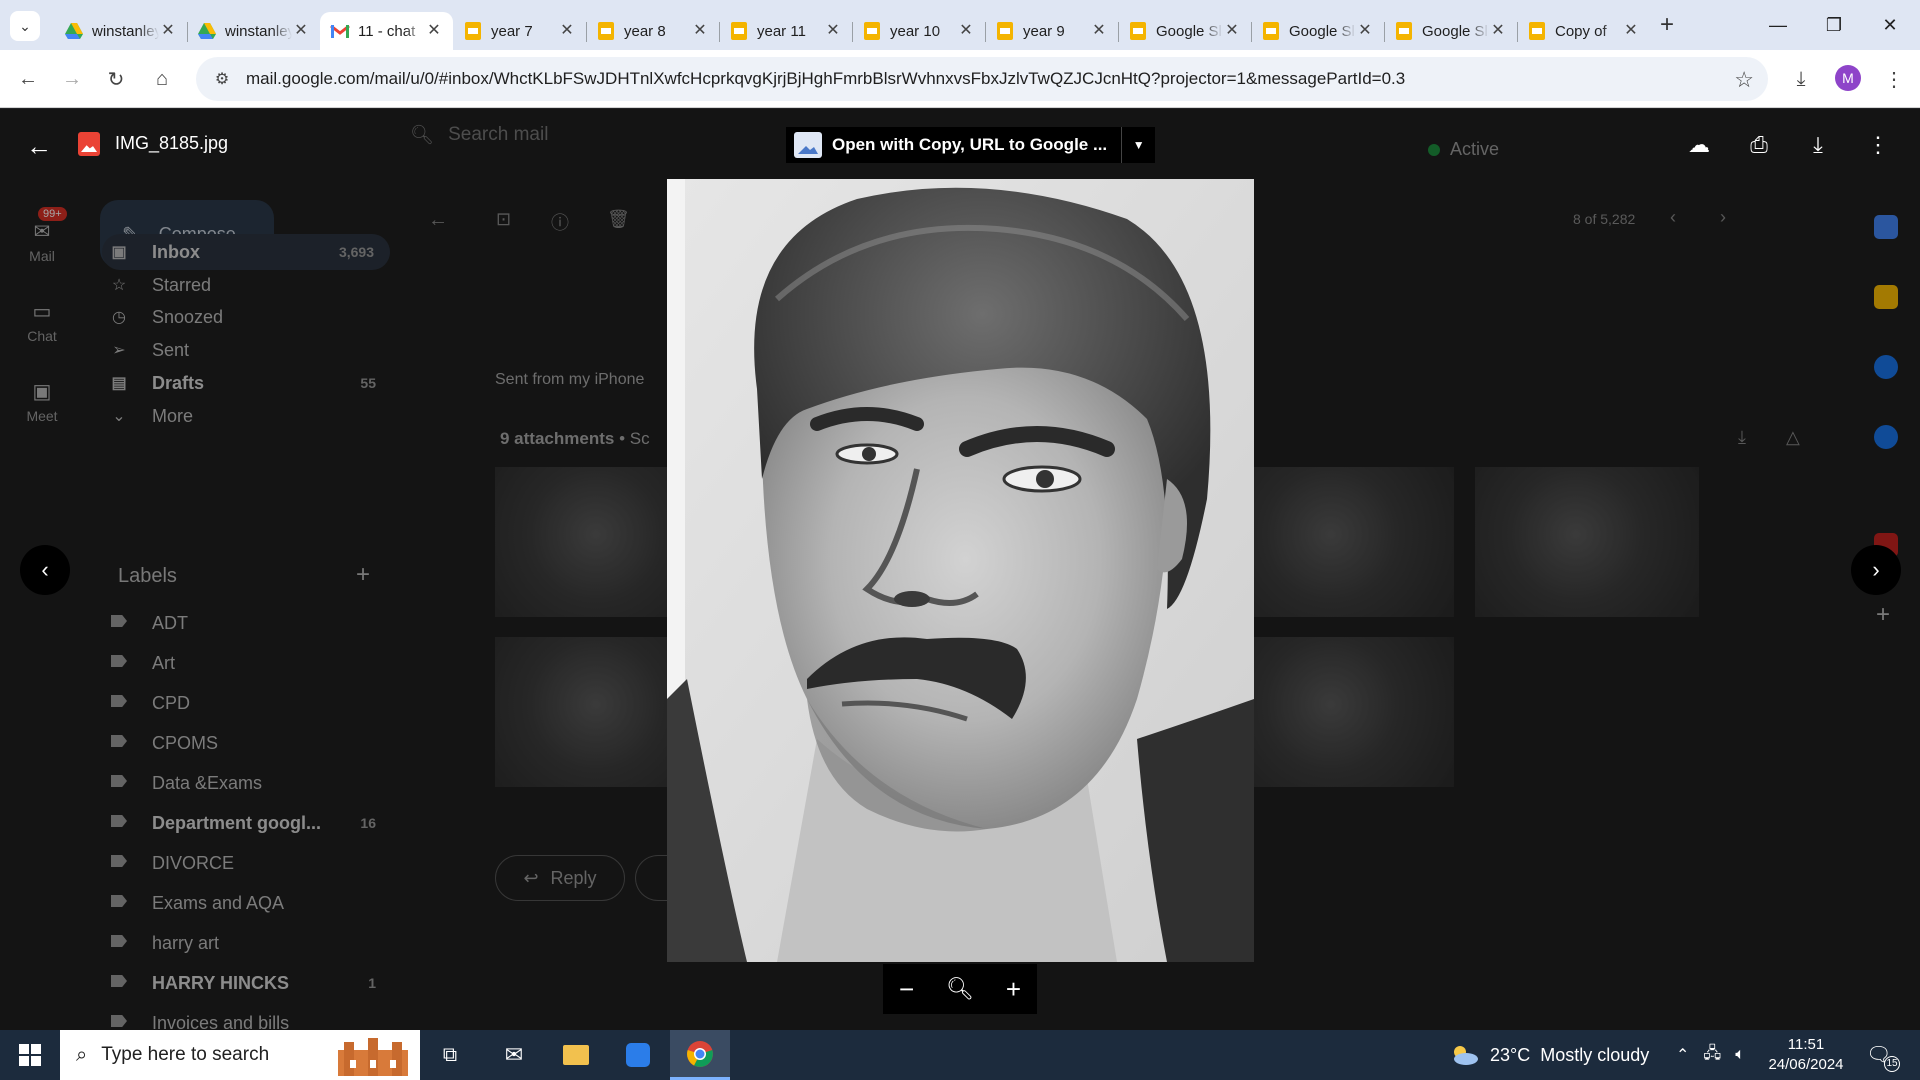 The width and height of the screenshot is (1920, 1080). What do you see at coordinates (1890, 25) in the screenshot?
I see `close-window-button: ✕` at bounding box center [1890, 25].